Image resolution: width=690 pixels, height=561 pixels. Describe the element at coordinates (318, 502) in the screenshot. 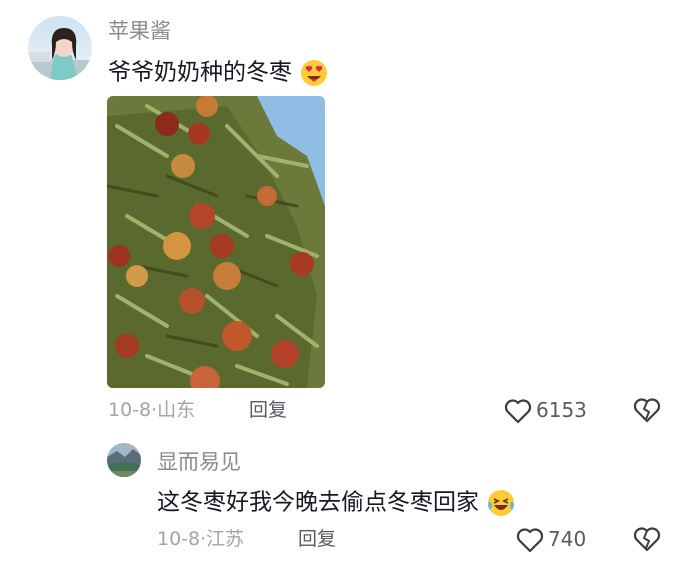

I see `comment-text-content: 这冬枣好我今晚去偷点冬枣回家` at that location.